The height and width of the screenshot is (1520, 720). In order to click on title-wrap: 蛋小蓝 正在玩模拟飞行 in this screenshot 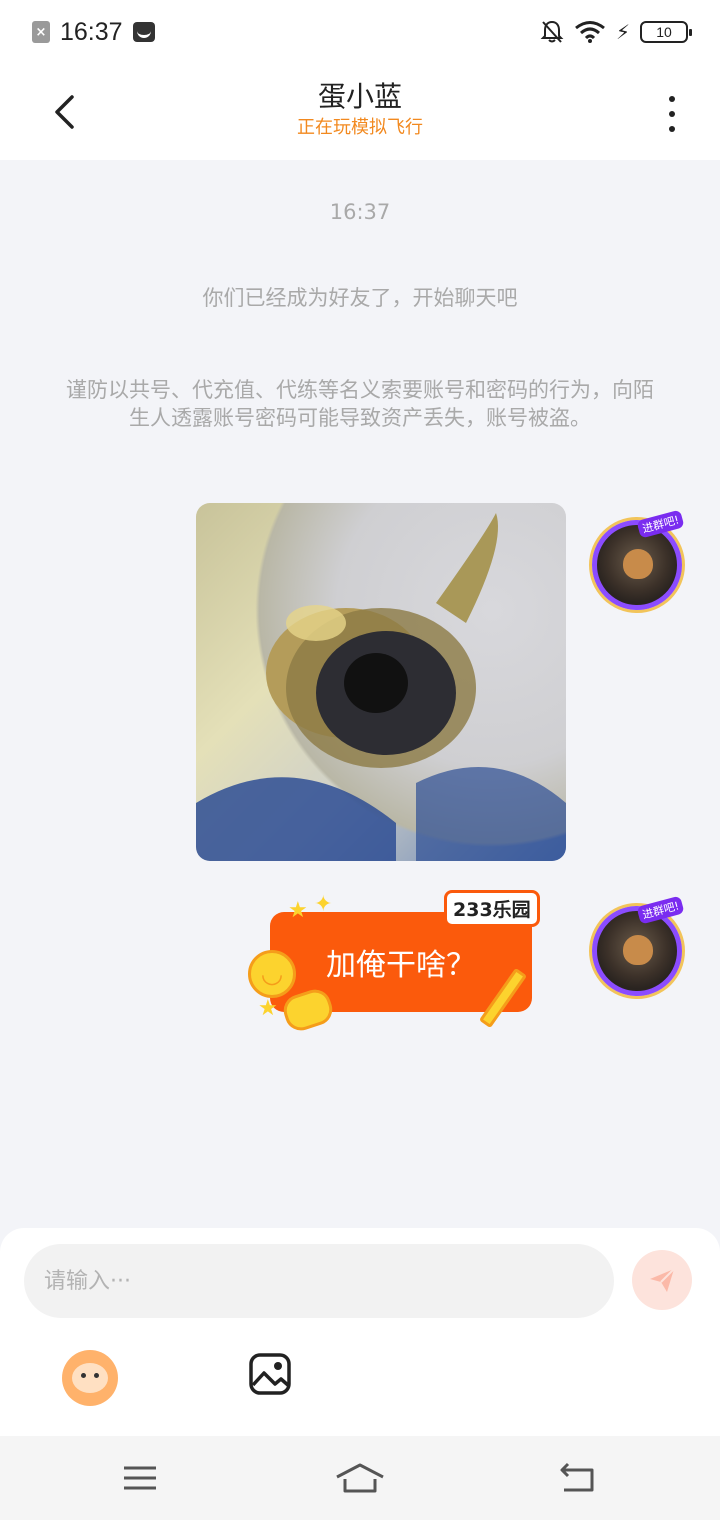, I will do `click(360, 109)`.